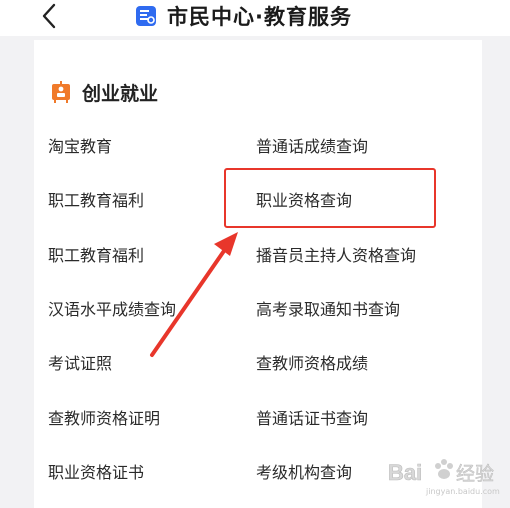  What do you see at coordinates (475, 474) in the screenshot?
I see `svg-text: 经验` at bounding box center [475, 474].